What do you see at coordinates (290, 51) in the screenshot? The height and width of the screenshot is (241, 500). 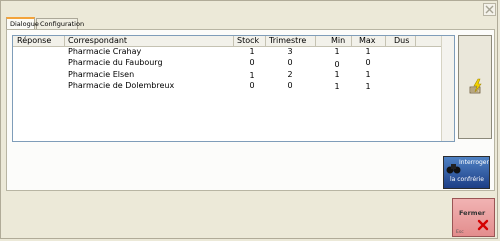 I see `cell-trimestre: 3` at bounding box center [290, 51].